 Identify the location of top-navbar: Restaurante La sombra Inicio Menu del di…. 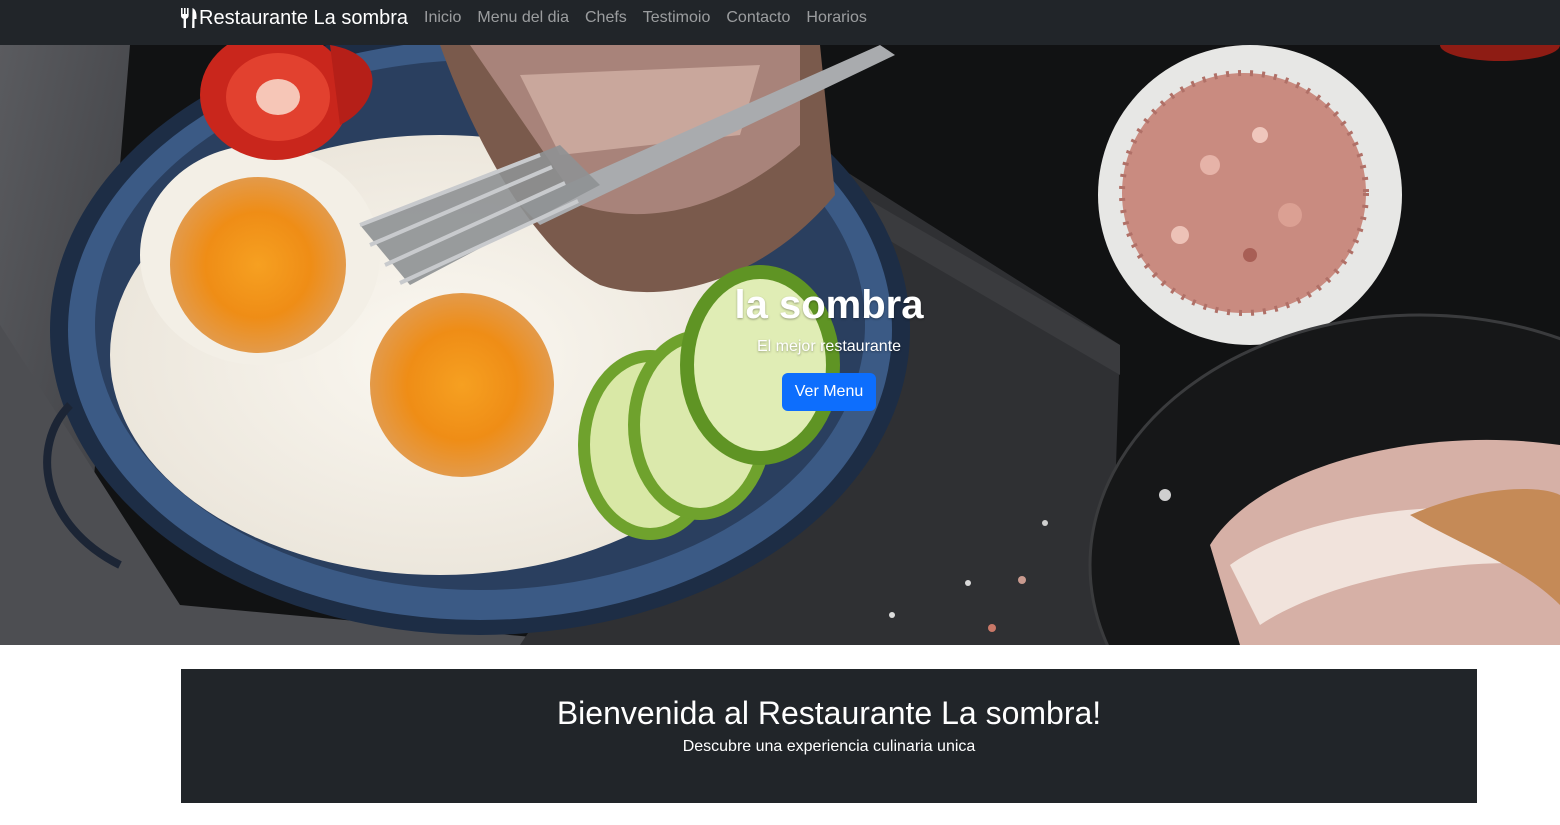
(780, 22).